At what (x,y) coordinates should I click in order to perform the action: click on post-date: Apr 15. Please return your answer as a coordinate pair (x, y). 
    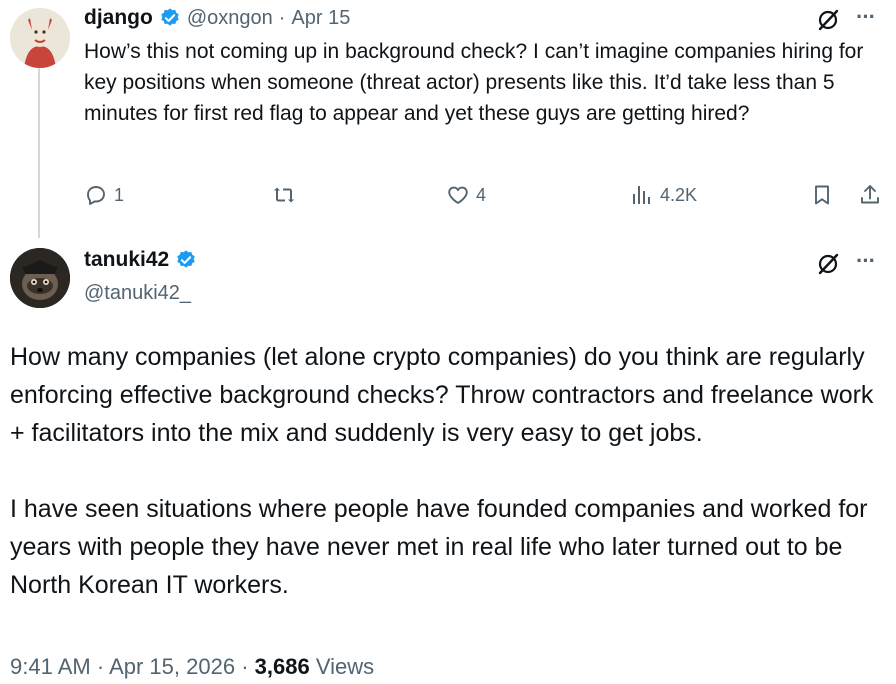
    Looking at the image, I should click on (320, 18).